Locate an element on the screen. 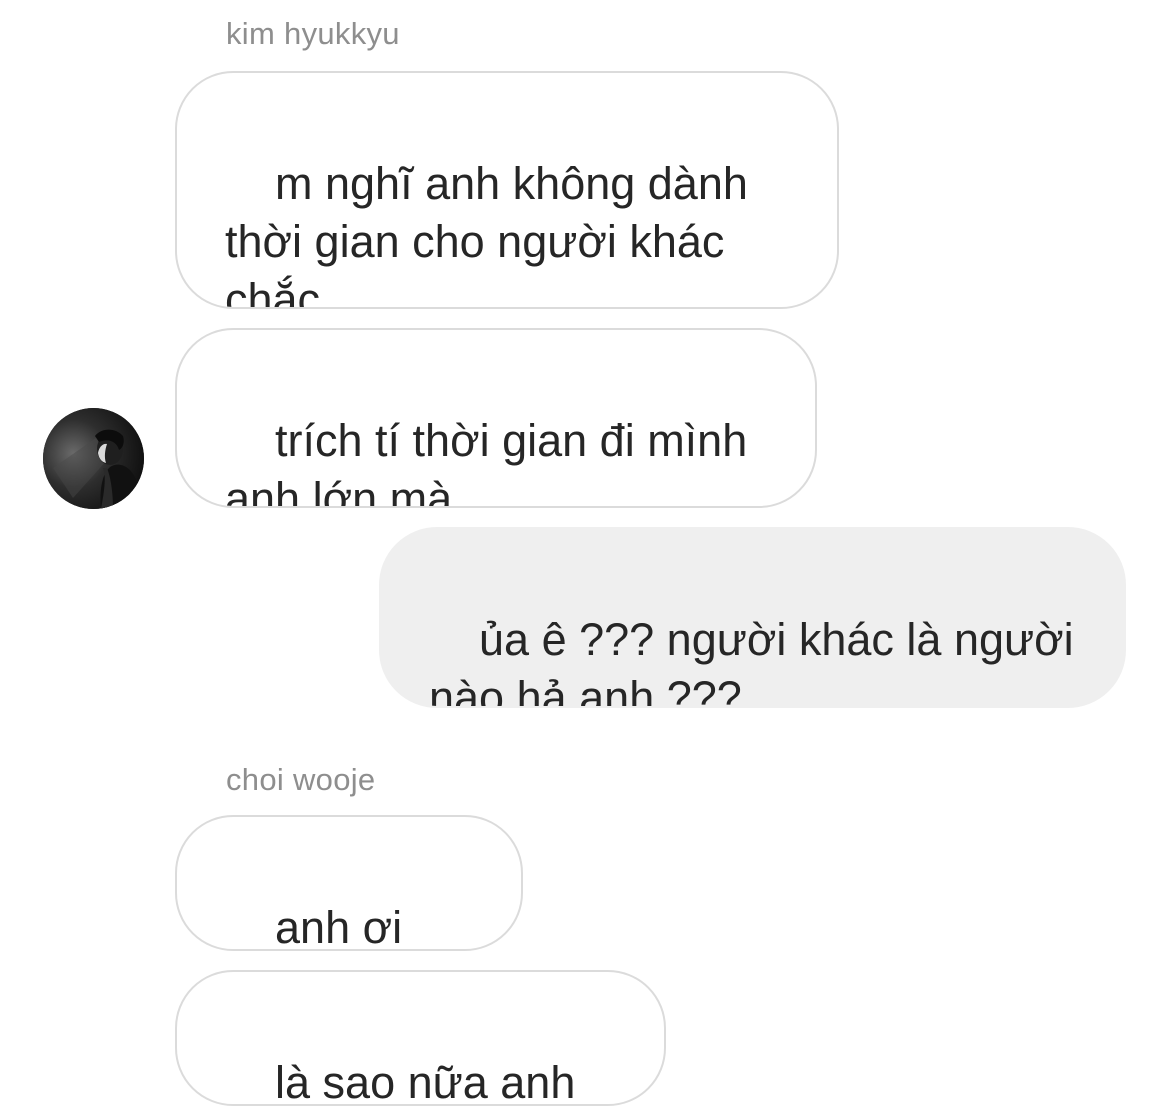 This screenshot has width=1170, height=1119. avatar is located at coordinates (93, 458).